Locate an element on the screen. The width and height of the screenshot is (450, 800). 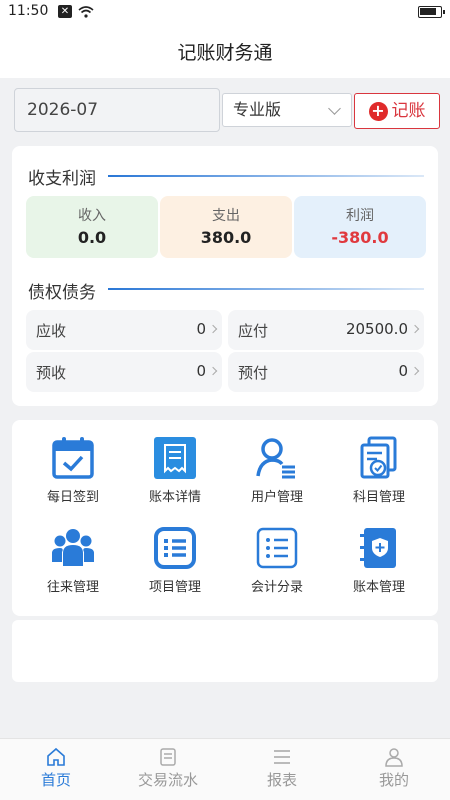
stat-label: 收入 is located at coordinates (92, 216).